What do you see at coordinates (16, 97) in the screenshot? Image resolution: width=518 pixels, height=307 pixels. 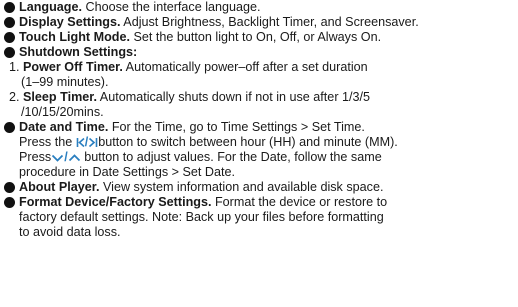 I see `sleep-num: 2.` at bounding box center [16, 97].